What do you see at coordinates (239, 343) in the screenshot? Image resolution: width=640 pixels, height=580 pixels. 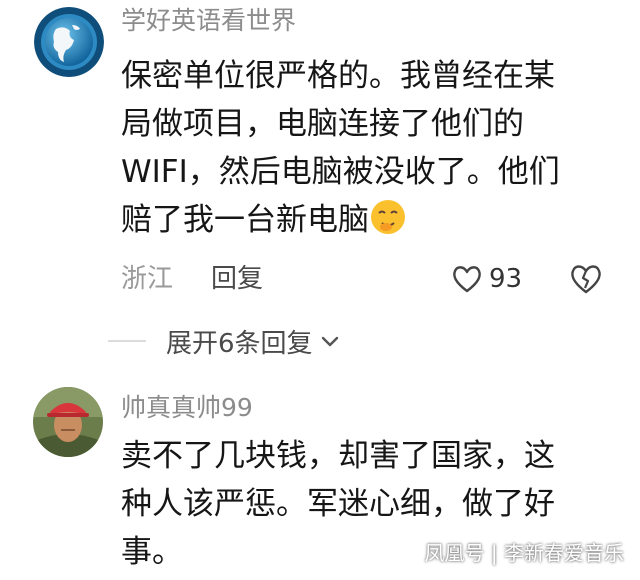 I see `expand-replies-label: 展开6条回复` at bounding box center [239, 343].